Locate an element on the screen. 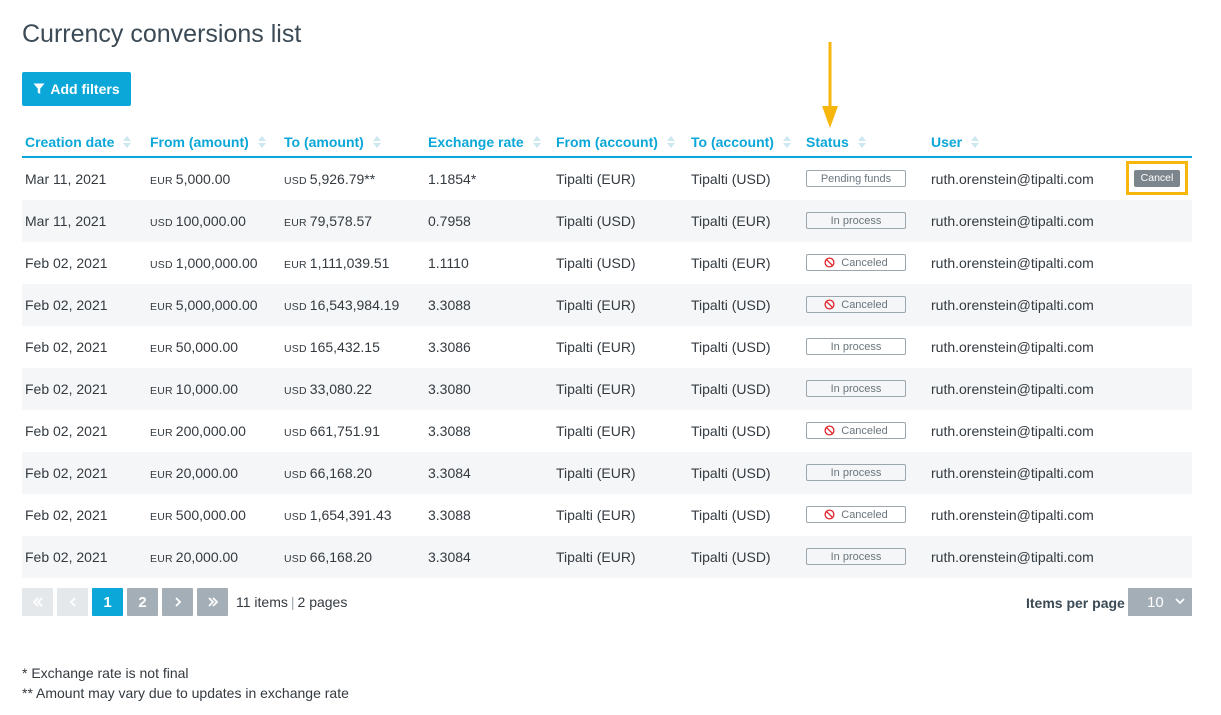 The height and width of the screenshot is (715, 1221). items-per-page-select: 10 is located at coordinates (1160, 602).